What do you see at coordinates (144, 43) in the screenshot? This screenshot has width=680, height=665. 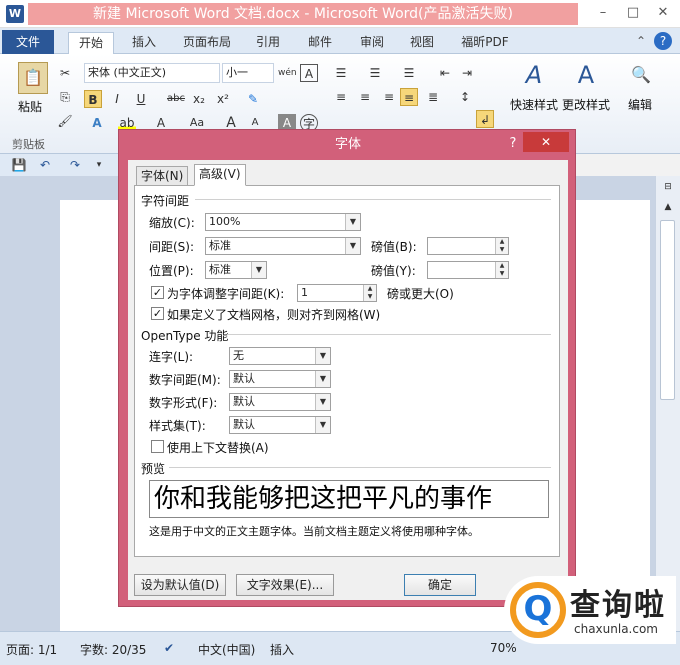 I see `tab-insert: 插入` at bounding box center [144, 43].